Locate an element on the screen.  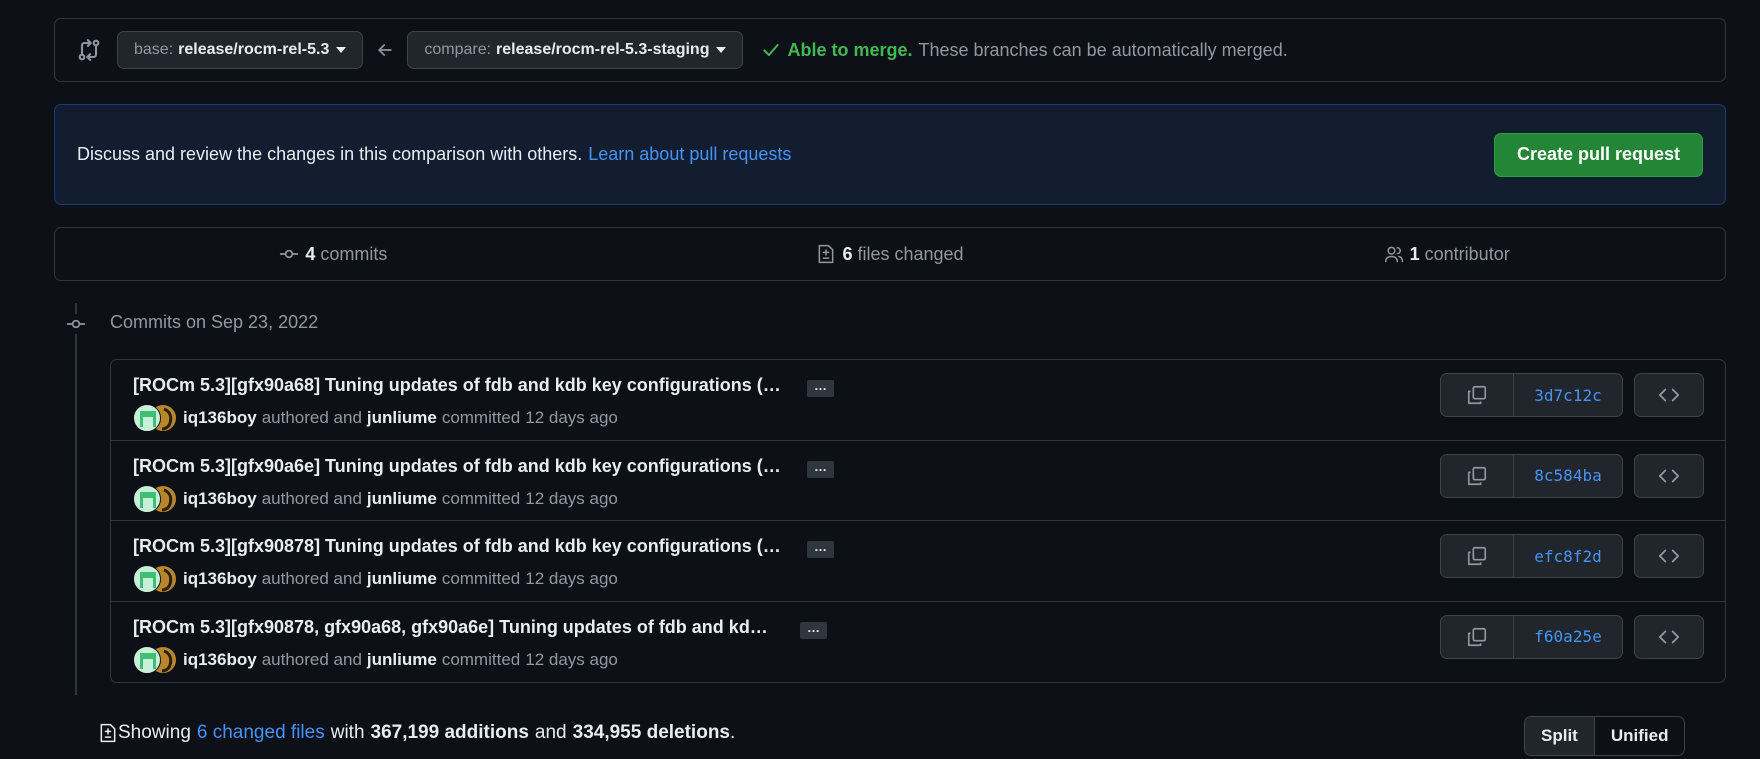
contributors-label: contributor is located at coordinates (1467, 253).